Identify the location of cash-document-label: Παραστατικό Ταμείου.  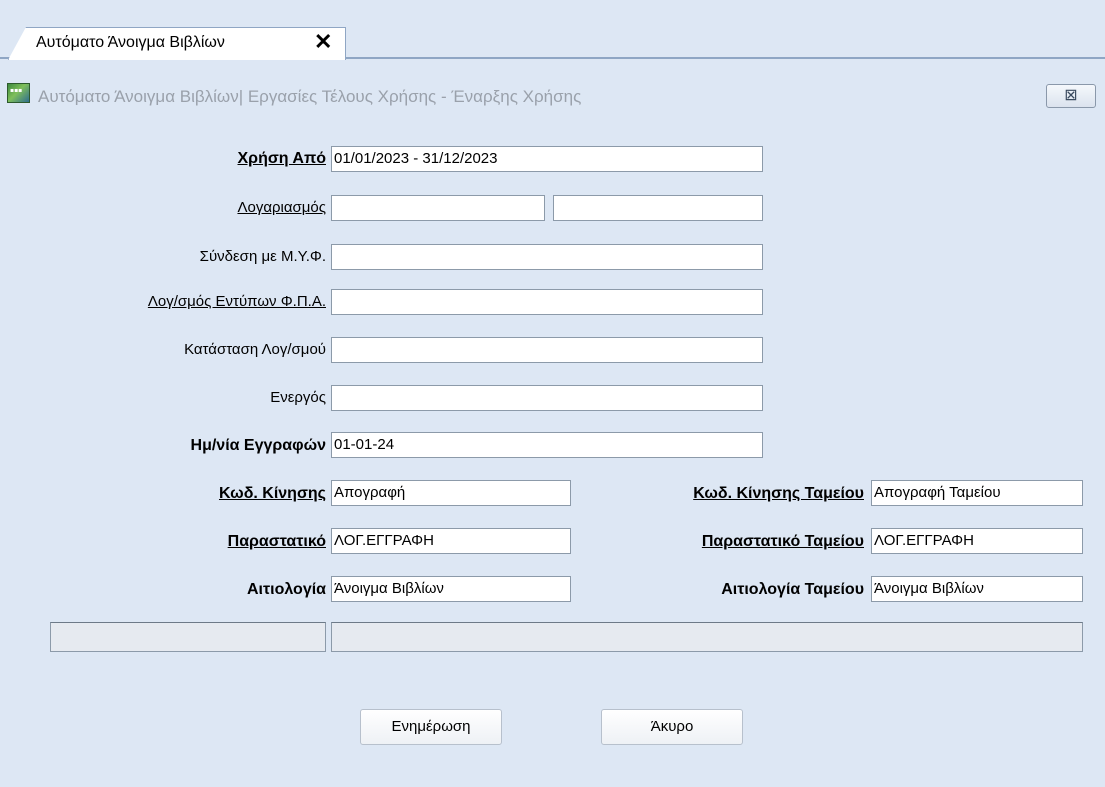
(783, 542).